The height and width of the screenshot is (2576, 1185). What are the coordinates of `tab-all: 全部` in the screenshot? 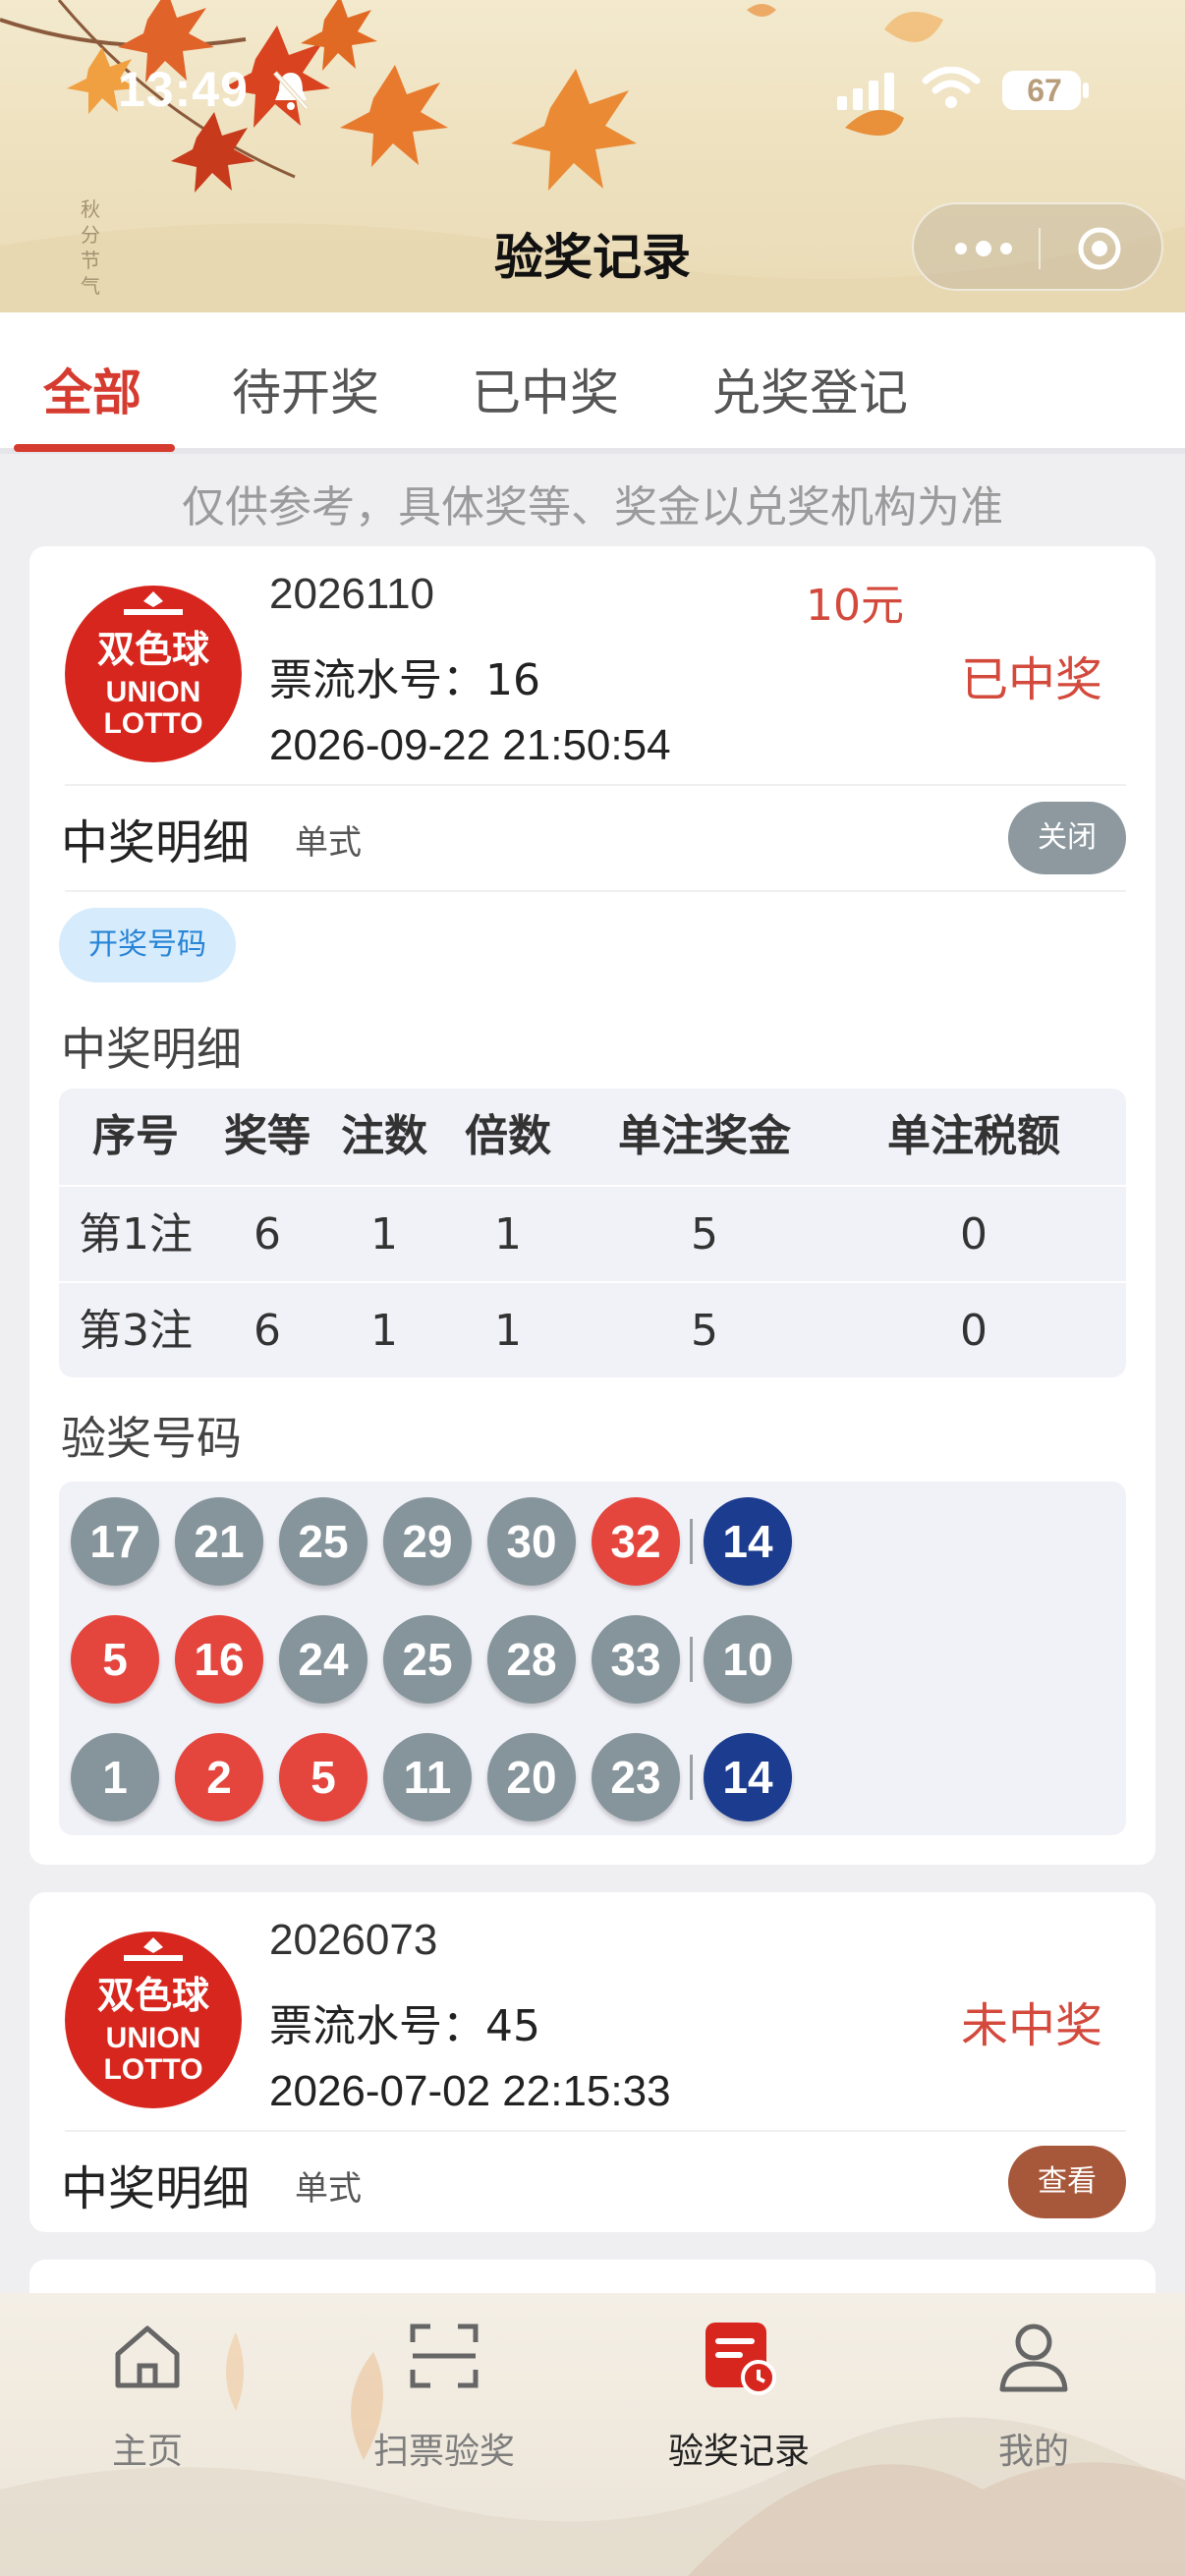 It's located at (92, 389).